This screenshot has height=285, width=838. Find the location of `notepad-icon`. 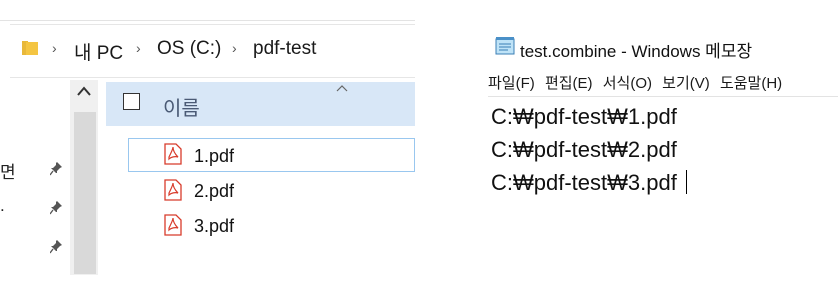

notepad-icon is located at coordinates (505, 46).